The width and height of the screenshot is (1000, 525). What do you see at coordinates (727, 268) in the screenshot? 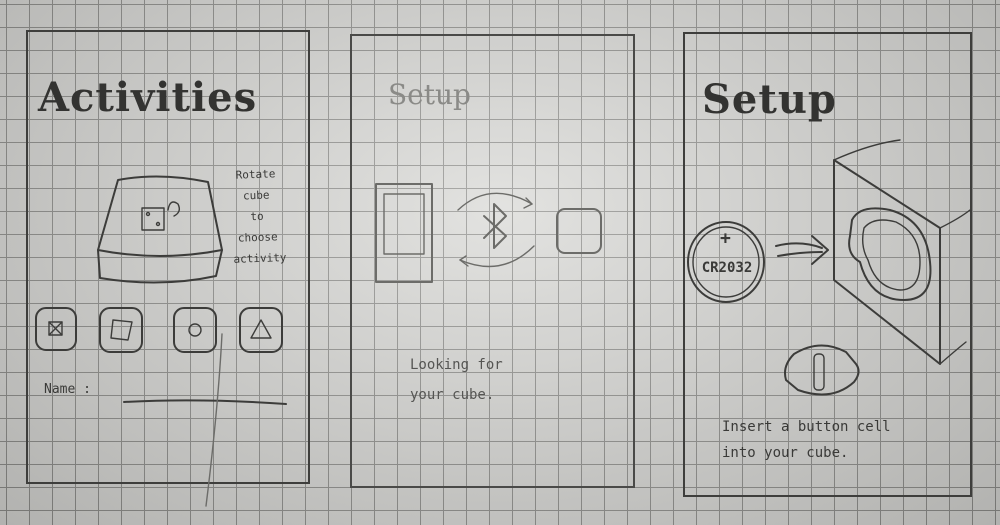
I see `battery-label: CR2032` at bounding box center [727, 268].